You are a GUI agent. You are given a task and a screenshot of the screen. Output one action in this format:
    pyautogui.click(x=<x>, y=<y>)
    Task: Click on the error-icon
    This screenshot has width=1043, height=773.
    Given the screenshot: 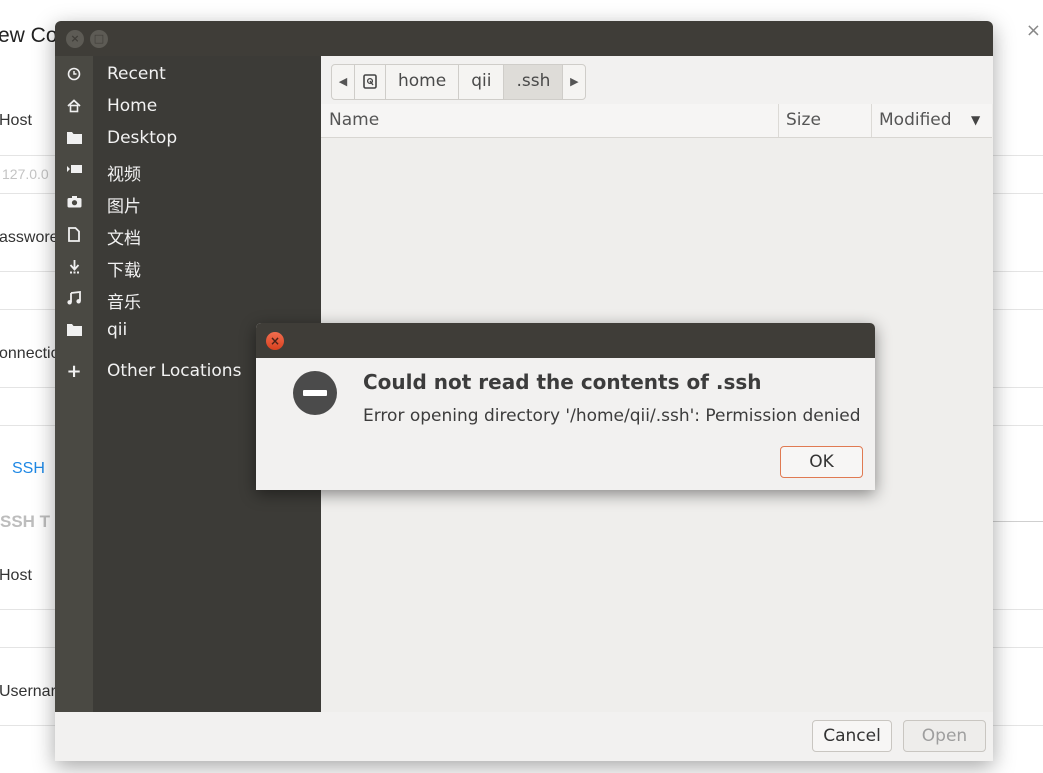 What is the action you would take?
    pyautogui.click(x=315, y=393)
    